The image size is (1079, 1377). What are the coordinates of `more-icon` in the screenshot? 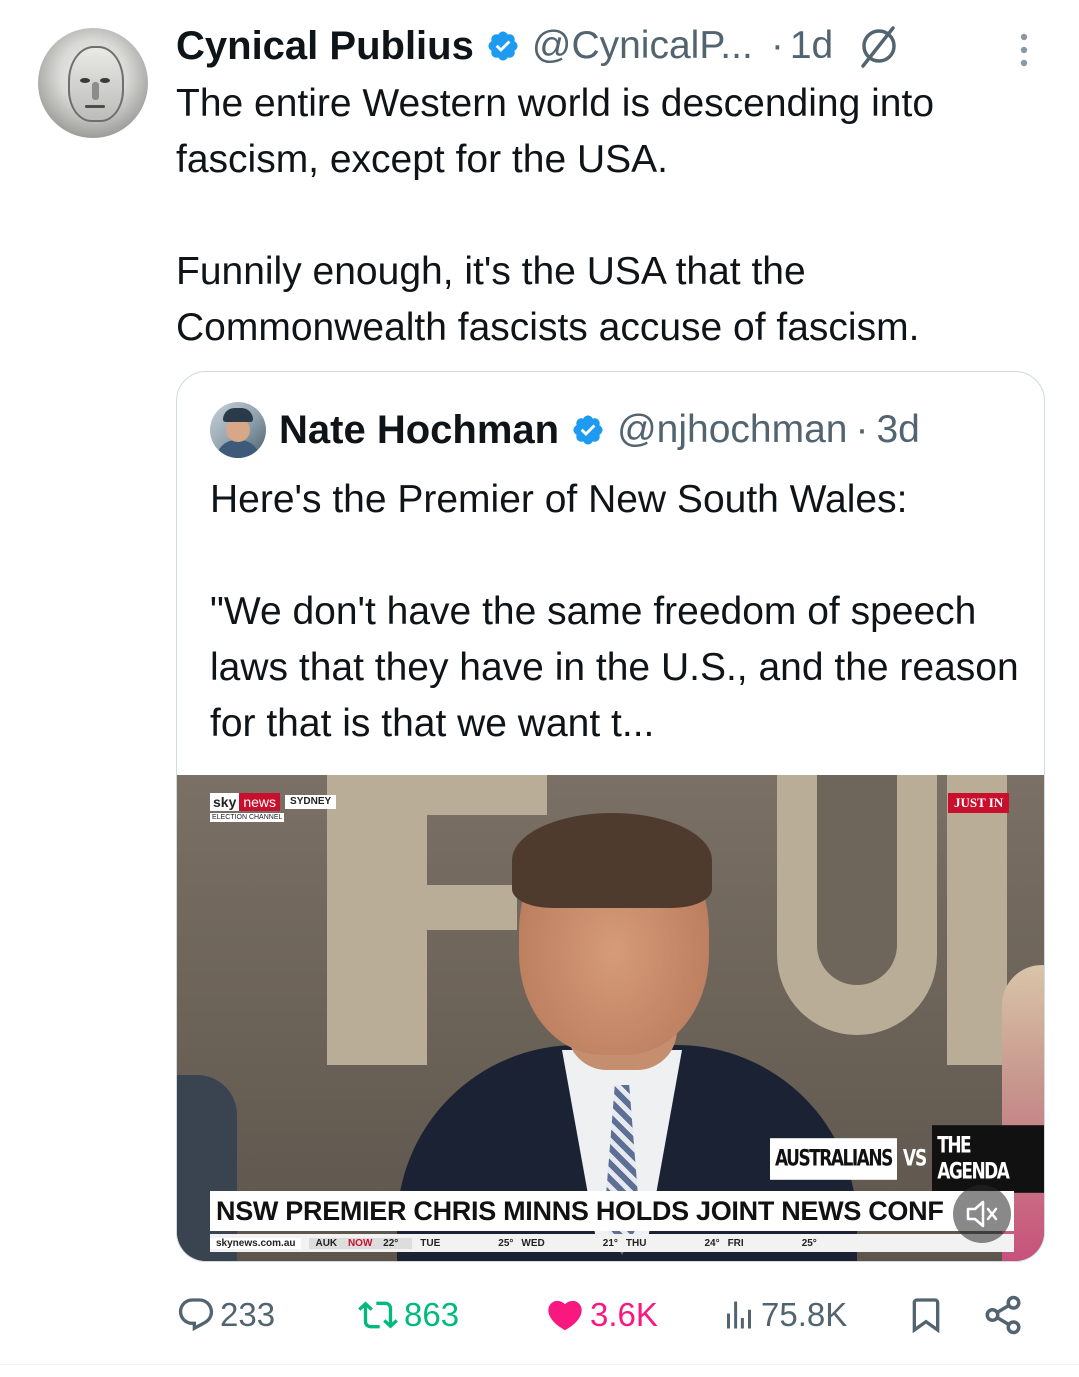 It's located at (1024, 50).